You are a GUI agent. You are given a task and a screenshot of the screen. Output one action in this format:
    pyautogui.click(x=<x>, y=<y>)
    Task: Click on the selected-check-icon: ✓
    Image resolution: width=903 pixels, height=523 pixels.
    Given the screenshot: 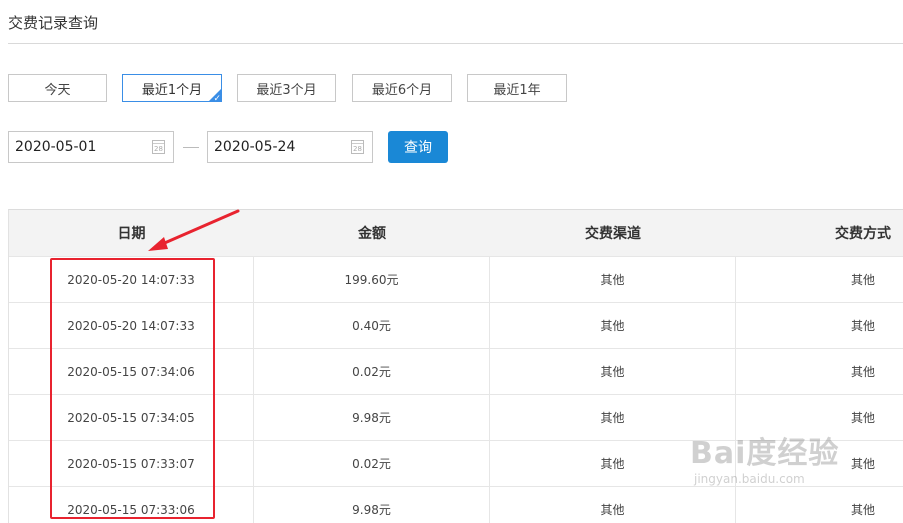 What is the action you would take?
    pyautogui.click(x=215, y=95)
    